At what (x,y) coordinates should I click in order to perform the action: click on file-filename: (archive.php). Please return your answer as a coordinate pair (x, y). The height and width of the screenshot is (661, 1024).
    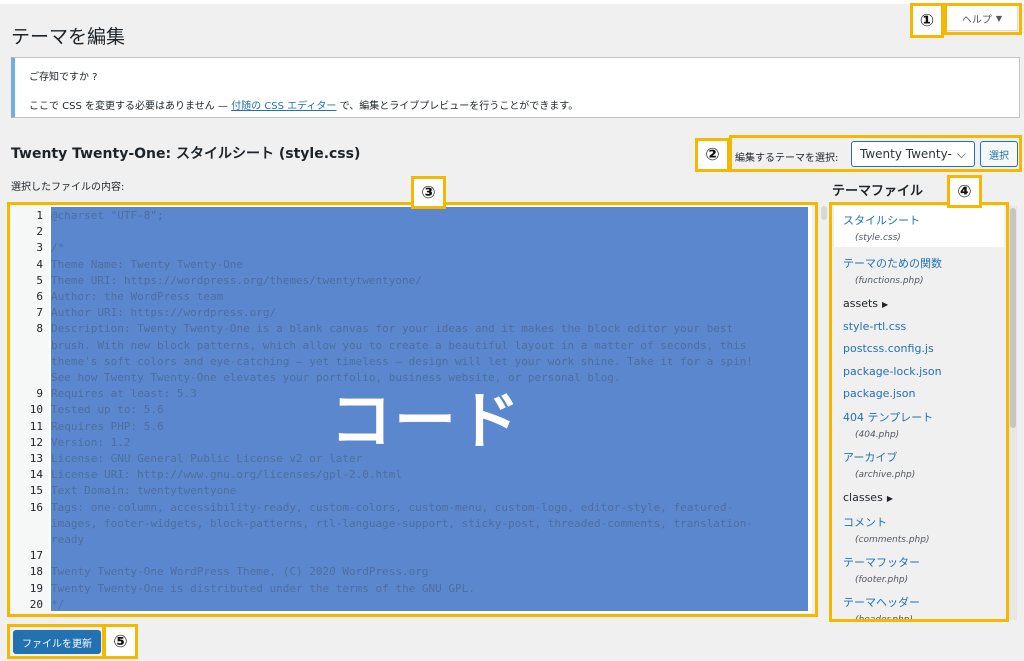
    Looking at the image, I should click on (885, 475).